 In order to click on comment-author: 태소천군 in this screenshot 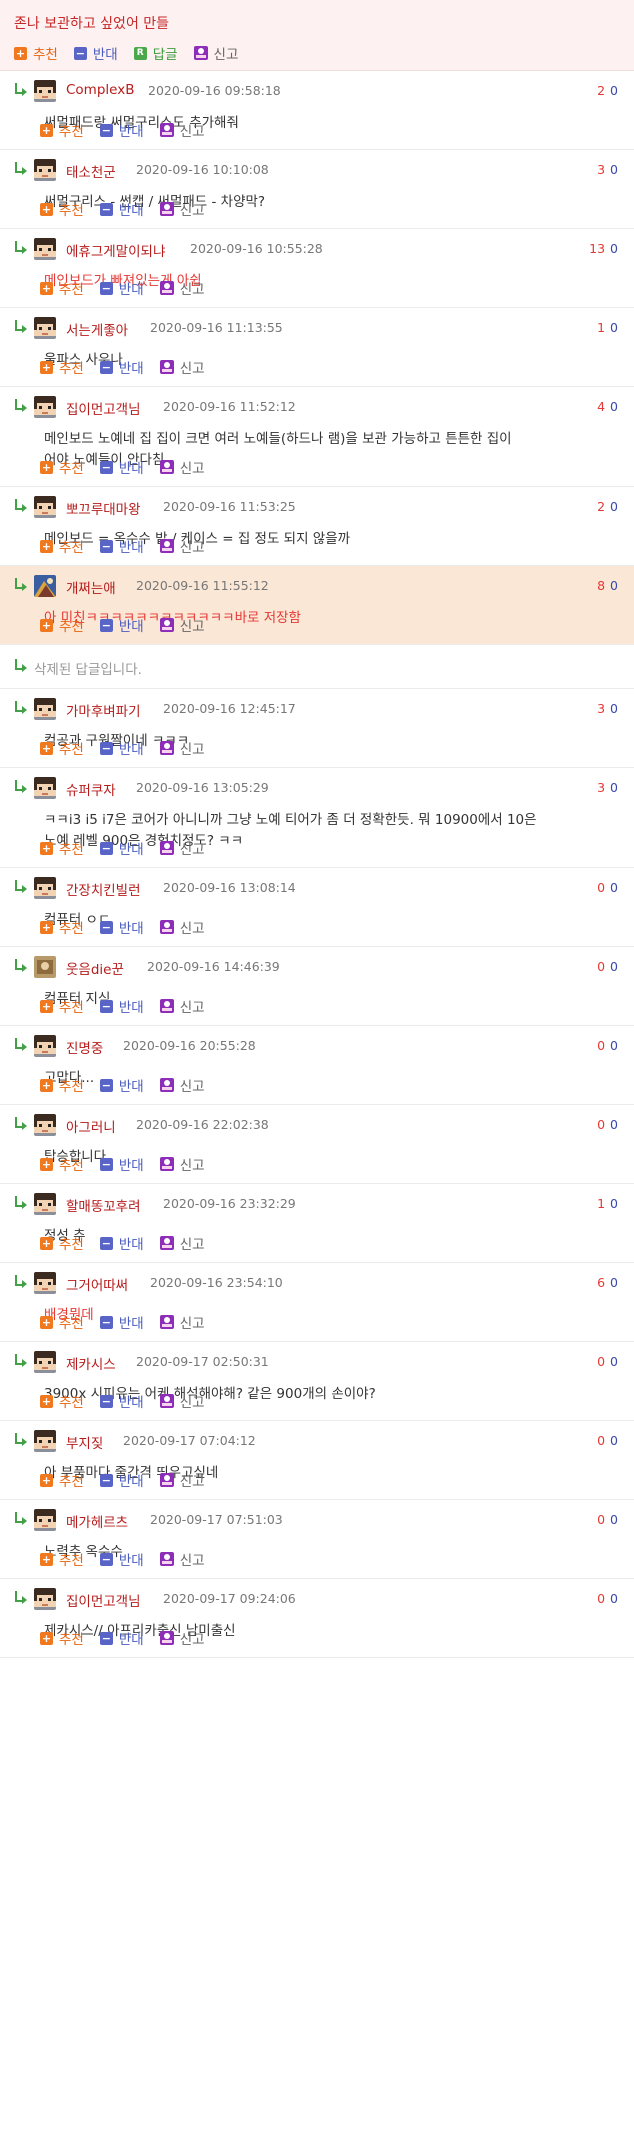, I will do `click(91, 171)`.